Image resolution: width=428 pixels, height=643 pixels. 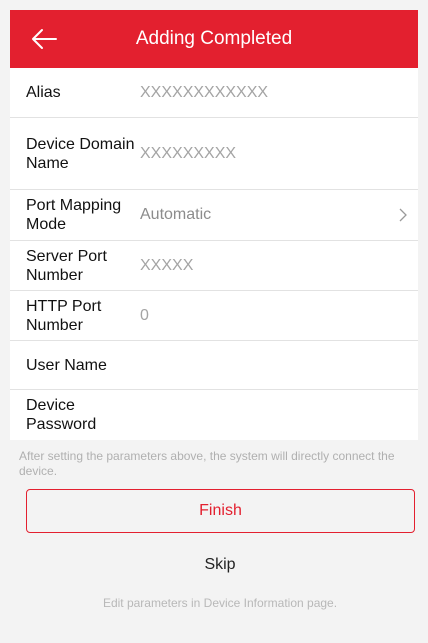 What do you see at coordinates (43, 92) in the screenshot?
I see `alias-label: Alias` at bounding box center [43, 92].